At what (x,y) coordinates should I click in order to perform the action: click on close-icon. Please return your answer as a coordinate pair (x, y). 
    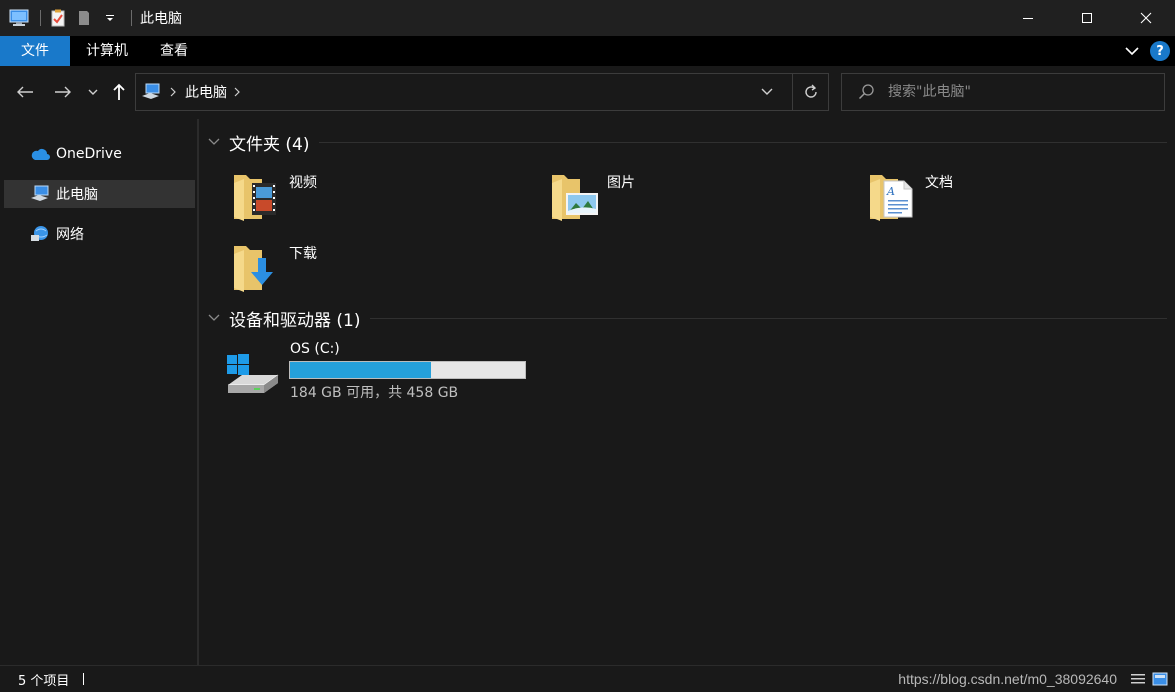
    Looking at the image, I should click on (1145, 18).